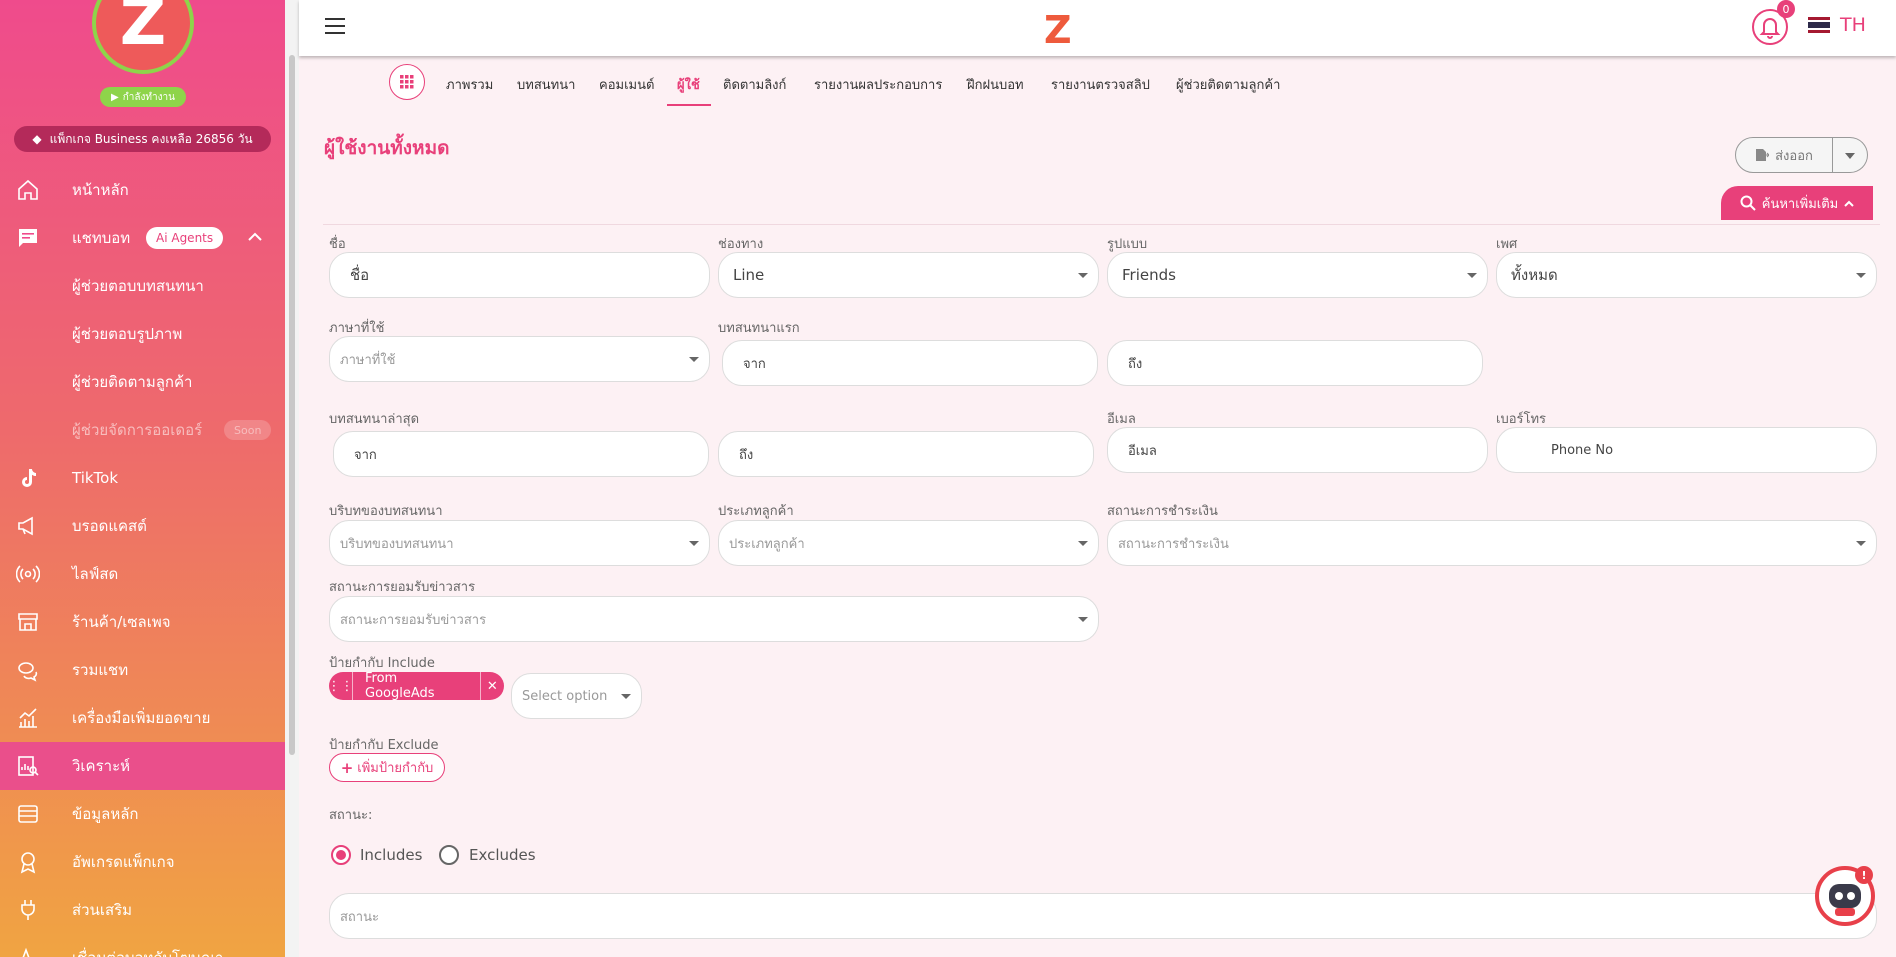 The height and width of the screenshot is (957, 1896). What do you see at coordinates (688, 84) in the screenshot?
I see `tab-users: ผู้ใช้` at bounding box center [688, 84].